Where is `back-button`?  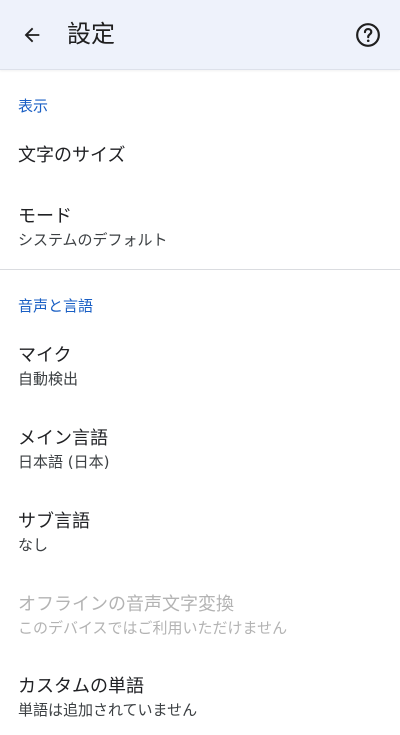 back-button is located at coordinates (32, 35).